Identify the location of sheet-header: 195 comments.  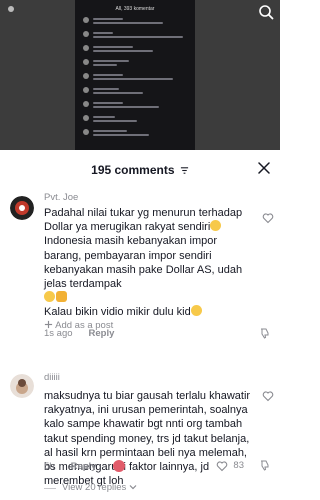
(140, 168).